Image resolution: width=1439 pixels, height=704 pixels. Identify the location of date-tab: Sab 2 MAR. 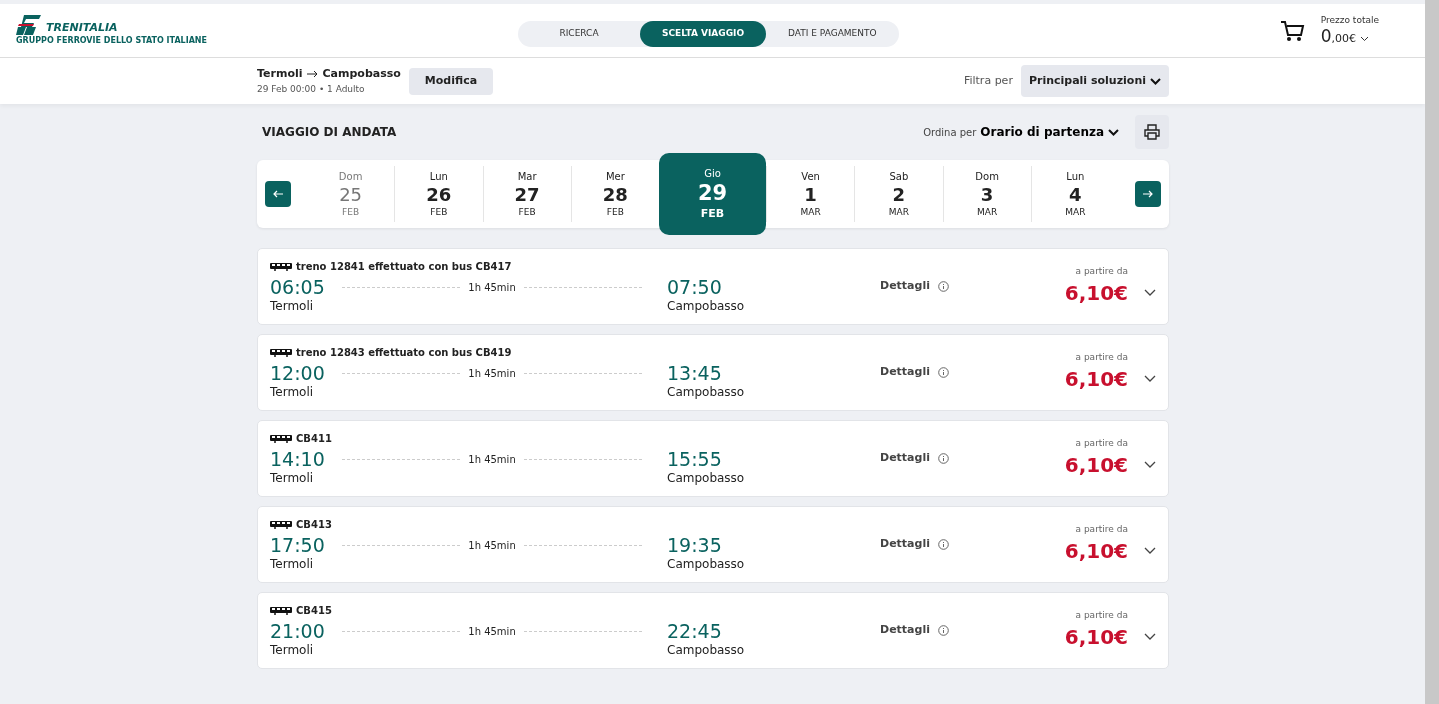
(898, 194).